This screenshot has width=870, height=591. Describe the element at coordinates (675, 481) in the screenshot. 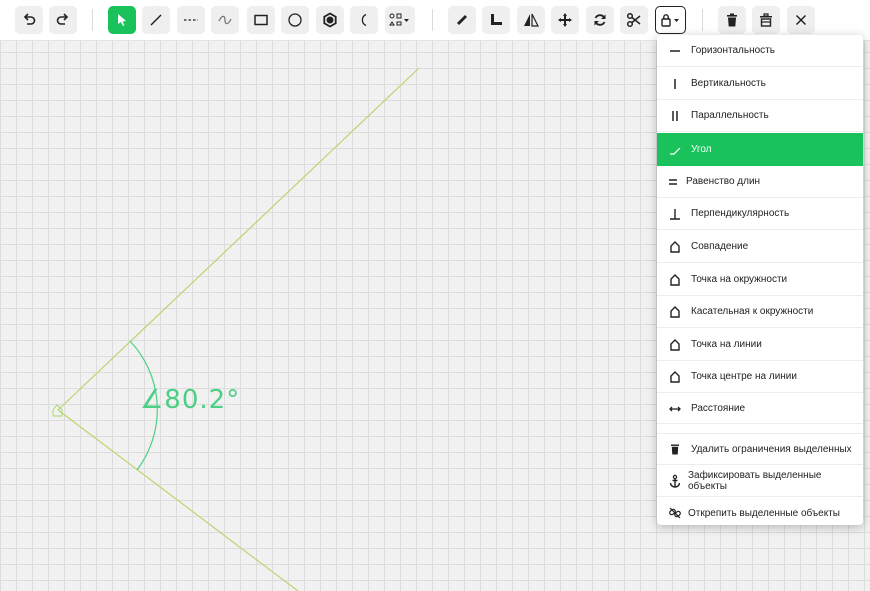

I see `anchor-icon` at that location.